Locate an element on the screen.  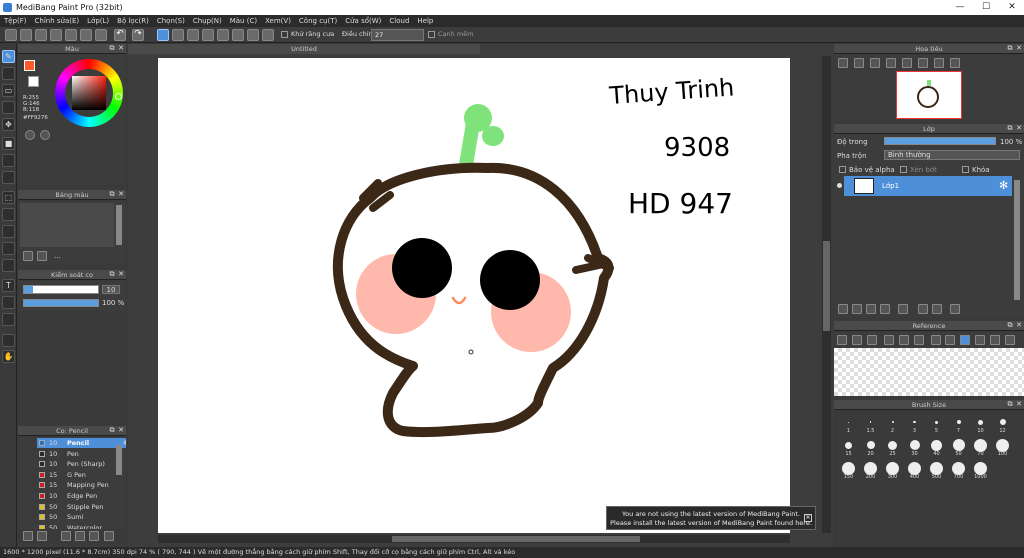
brush-size-cell: 40 is located at coordinates (936, 446).